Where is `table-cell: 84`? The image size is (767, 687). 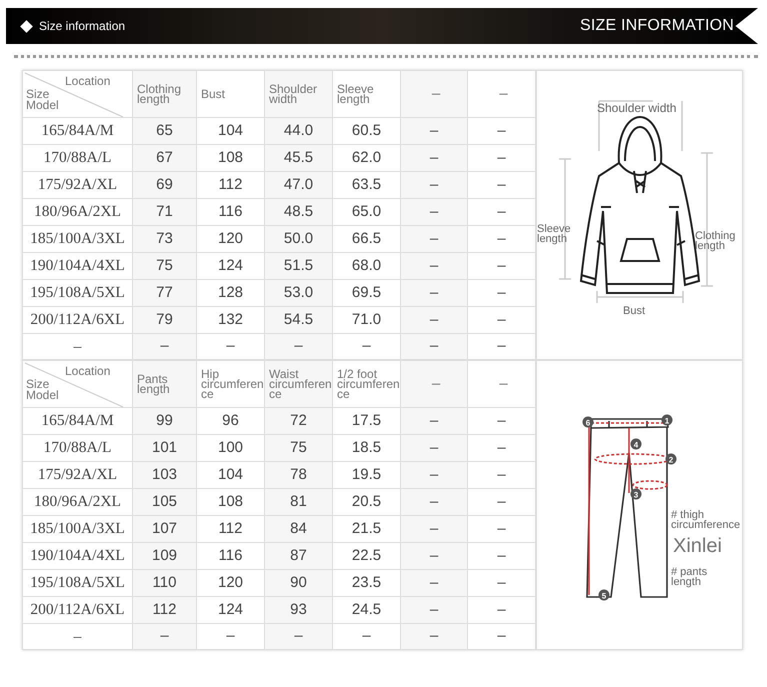
table-cell: 84 is located at coordinates (299, 529).